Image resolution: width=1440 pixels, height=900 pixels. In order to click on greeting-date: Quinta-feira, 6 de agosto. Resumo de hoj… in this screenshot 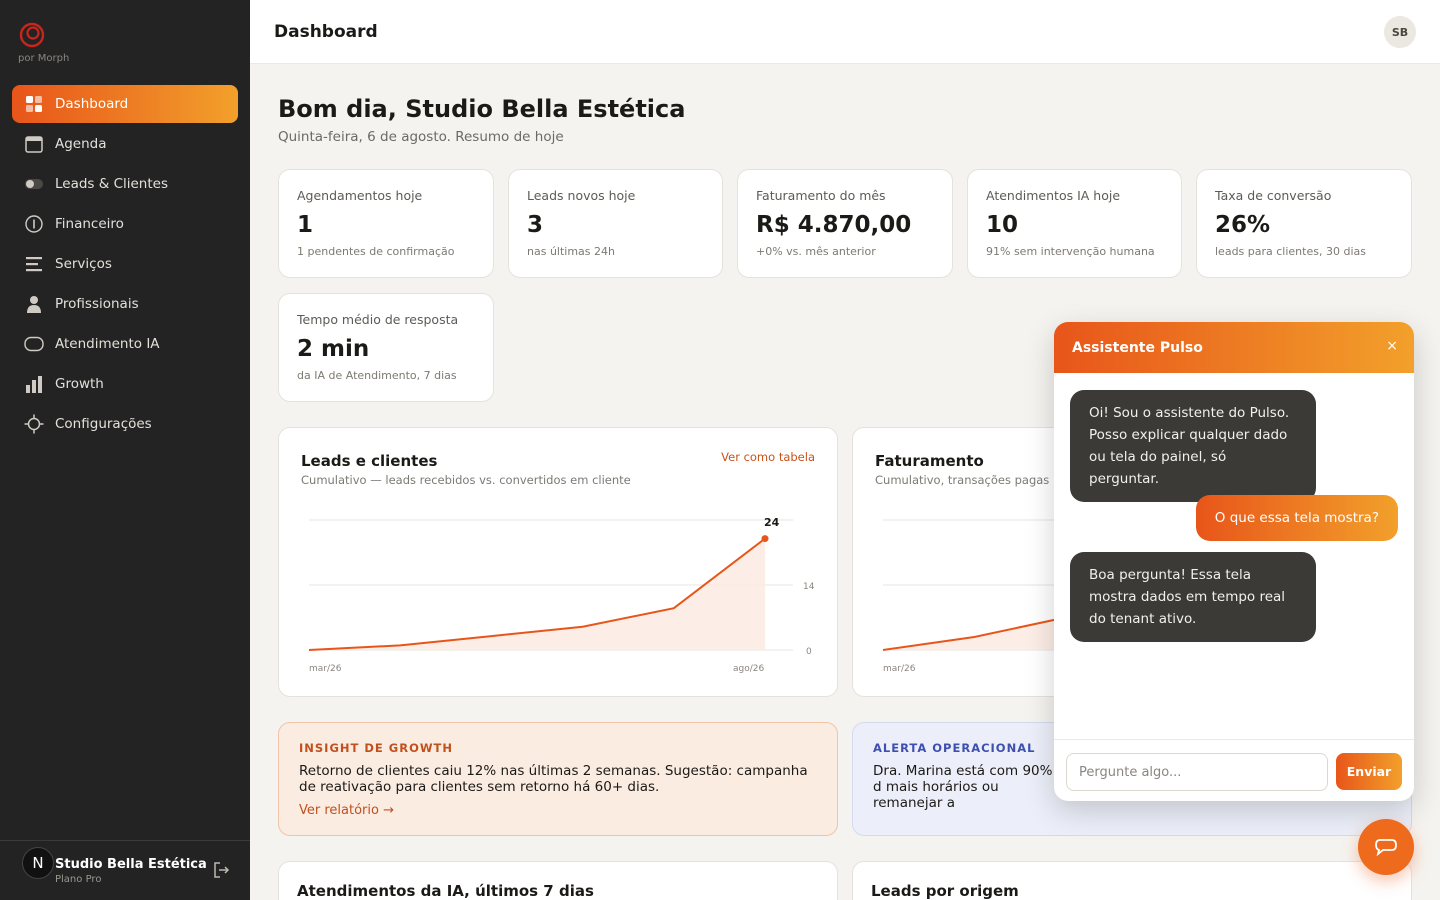, I will do `click(421, 137)`.